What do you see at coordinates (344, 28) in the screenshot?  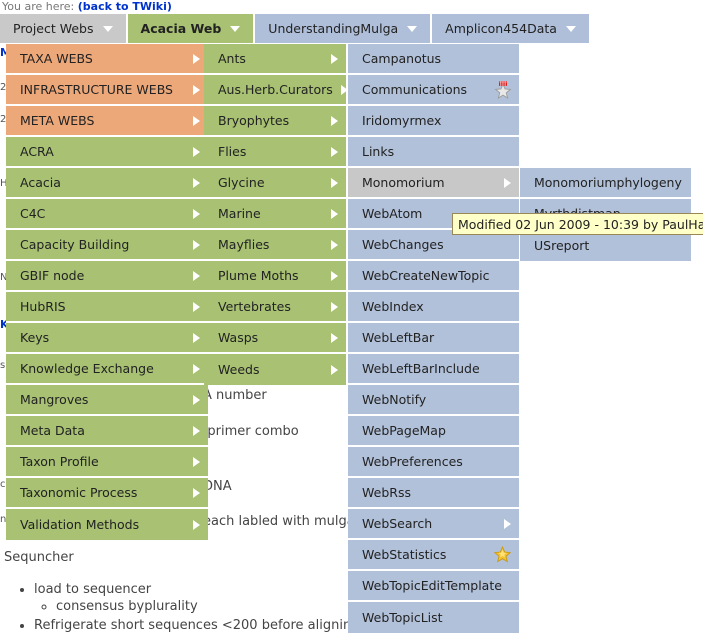 I see `tab-understandingmulga: UnderstandingMulga` at bounding box center [344, 28].